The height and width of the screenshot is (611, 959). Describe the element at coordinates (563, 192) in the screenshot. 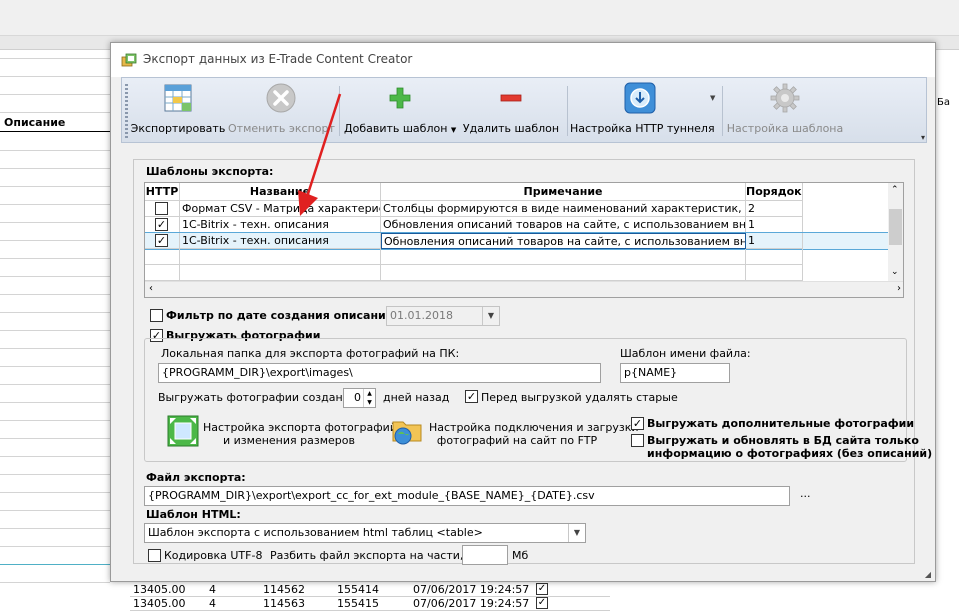

I see `column-header-note: Примечание` at that location.